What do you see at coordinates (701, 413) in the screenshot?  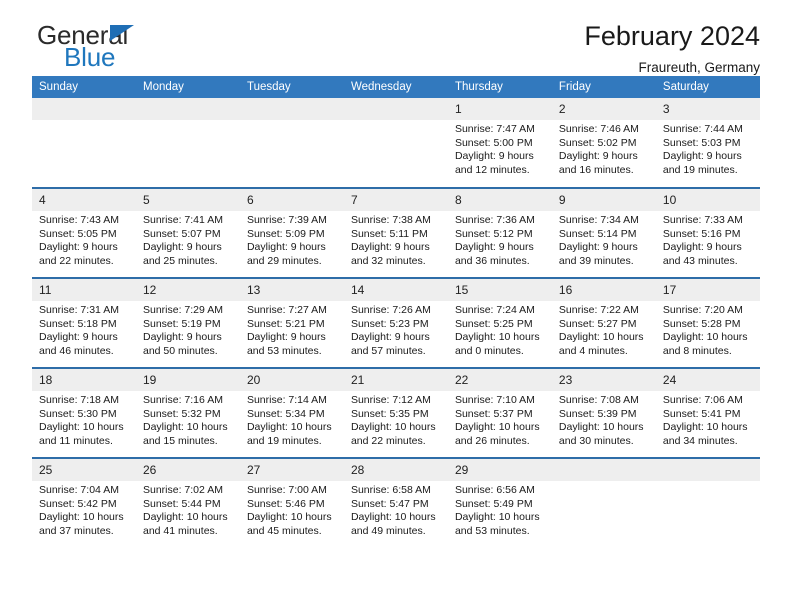 I see `sunset-text: Sunset: 5:41 PM` at bounding box center [701, 413].